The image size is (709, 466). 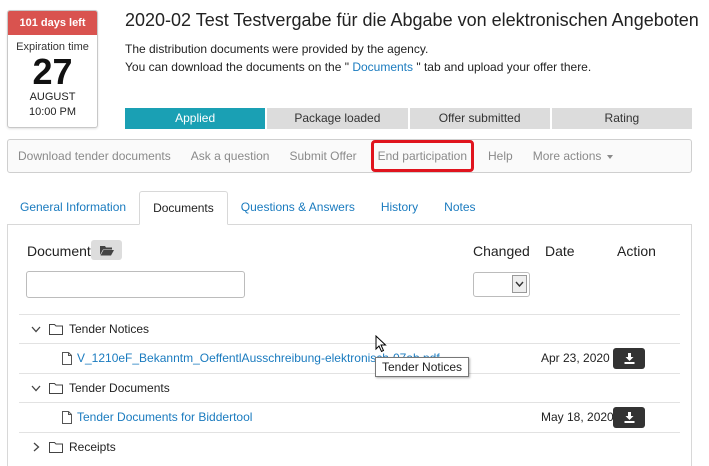 What do you see at coordinates (381, 344) in the screenshot?
I see `mouse-cursor-icon` at bounding box center [381, 344].